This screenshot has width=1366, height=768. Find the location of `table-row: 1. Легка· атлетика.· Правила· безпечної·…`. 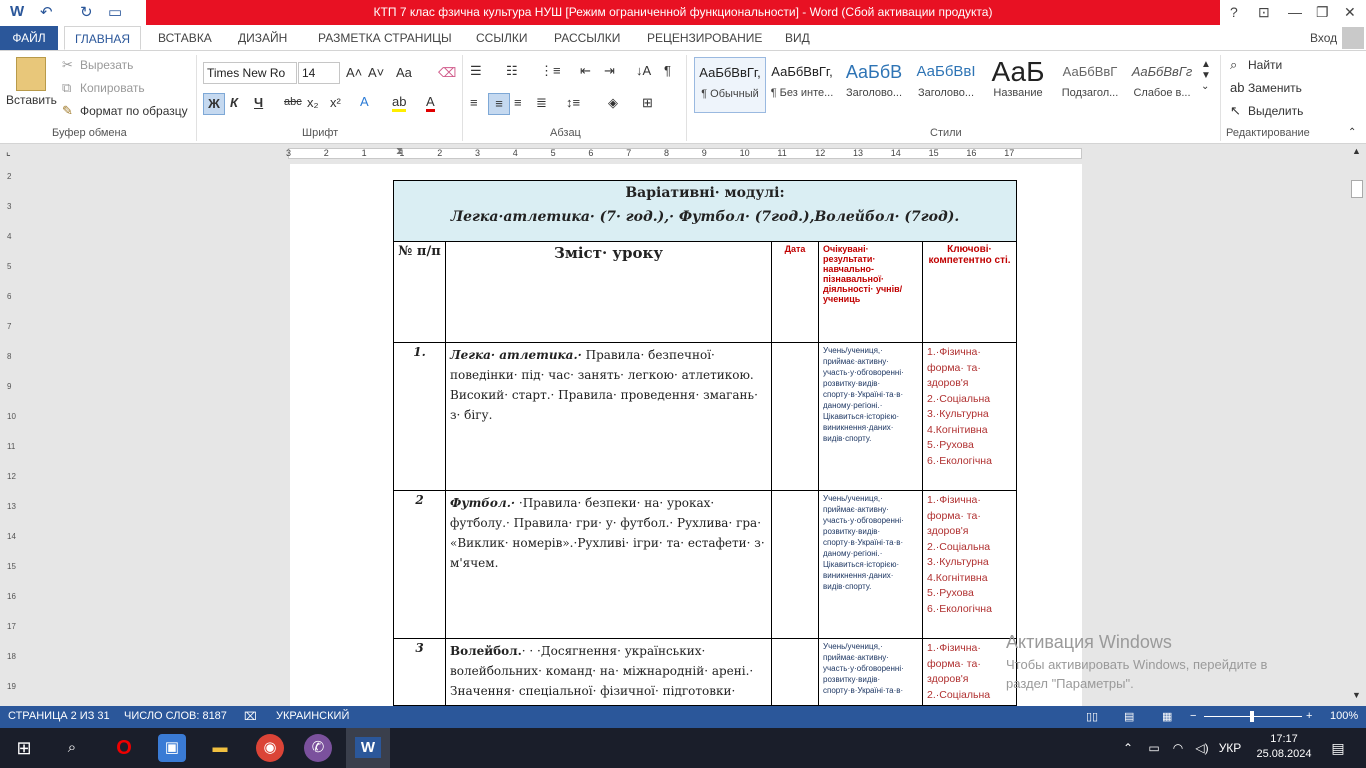

table-row: 1. Легка· атлетика.· Правила· безпечної·… is located at coordinates (705, 416).